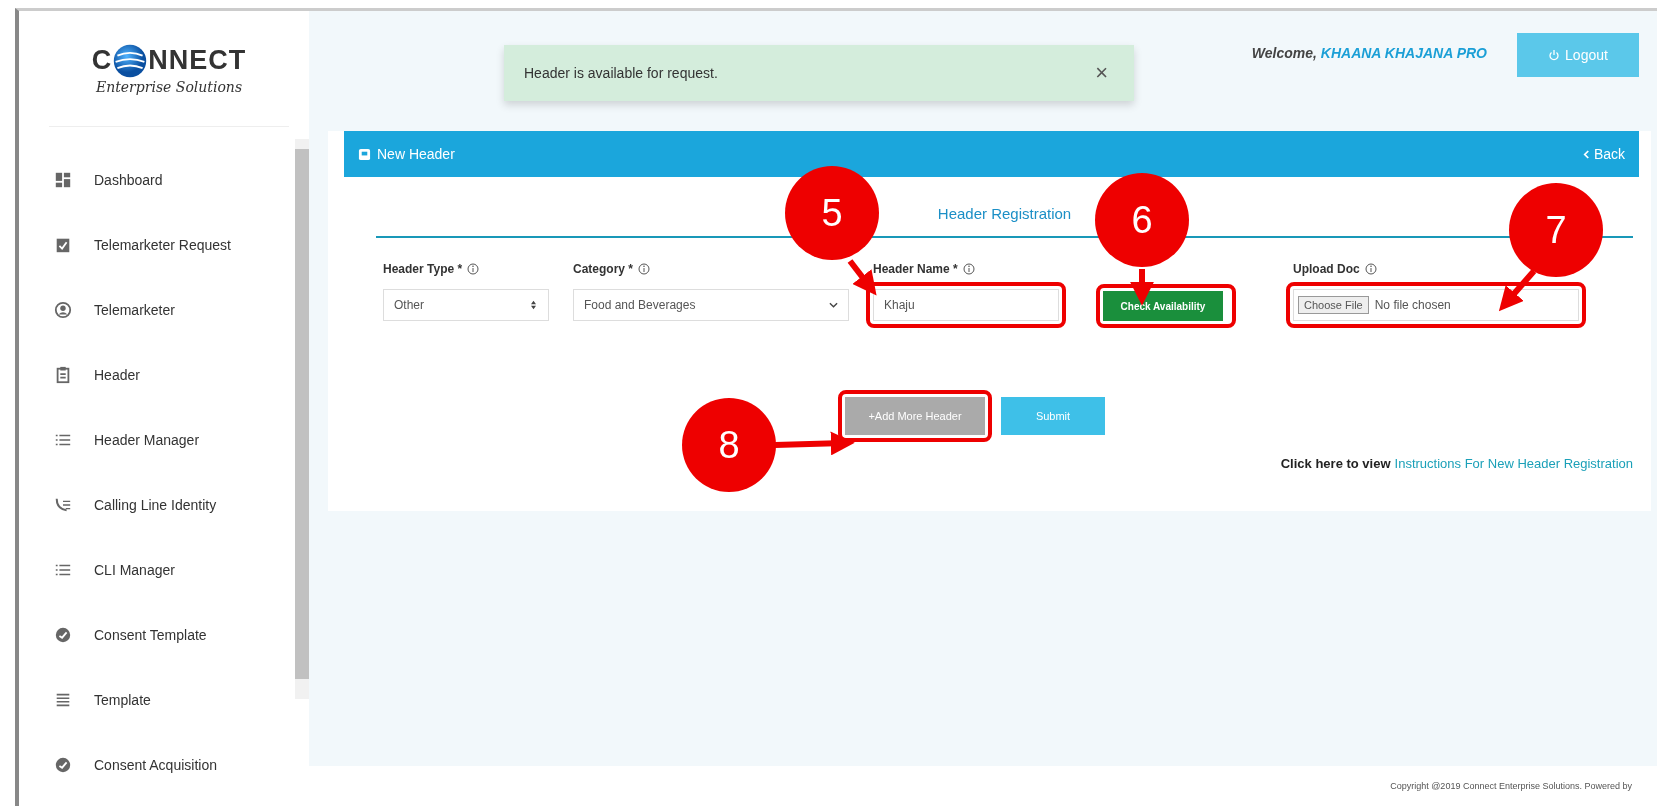 Image resolution: width=1657 pixels, height=812 pixels. What do you see at coordinates (966, 305) in the screenshot?
I see `header-name-field: Khaju` at bounding box center [966, 305].